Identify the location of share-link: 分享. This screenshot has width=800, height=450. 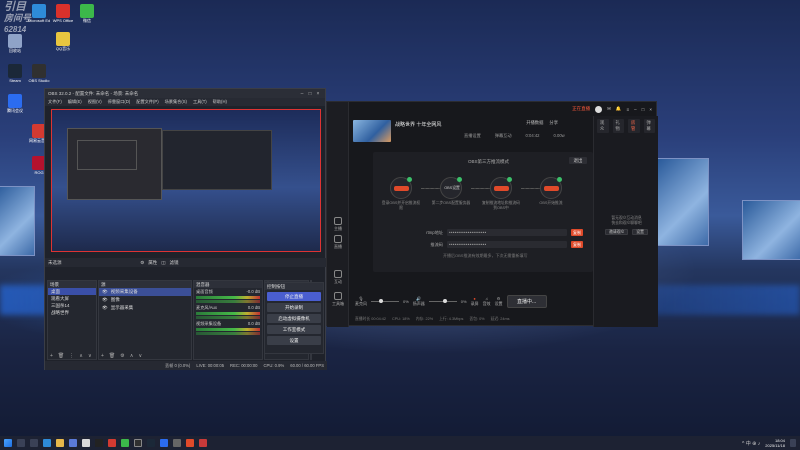
(553, 123).